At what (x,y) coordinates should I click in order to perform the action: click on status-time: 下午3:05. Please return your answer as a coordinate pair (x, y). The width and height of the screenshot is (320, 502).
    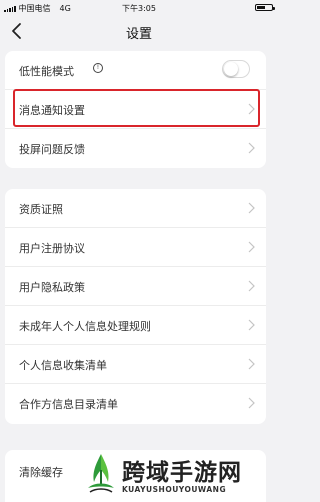
    Looking at the image, I should click on (139, 8).